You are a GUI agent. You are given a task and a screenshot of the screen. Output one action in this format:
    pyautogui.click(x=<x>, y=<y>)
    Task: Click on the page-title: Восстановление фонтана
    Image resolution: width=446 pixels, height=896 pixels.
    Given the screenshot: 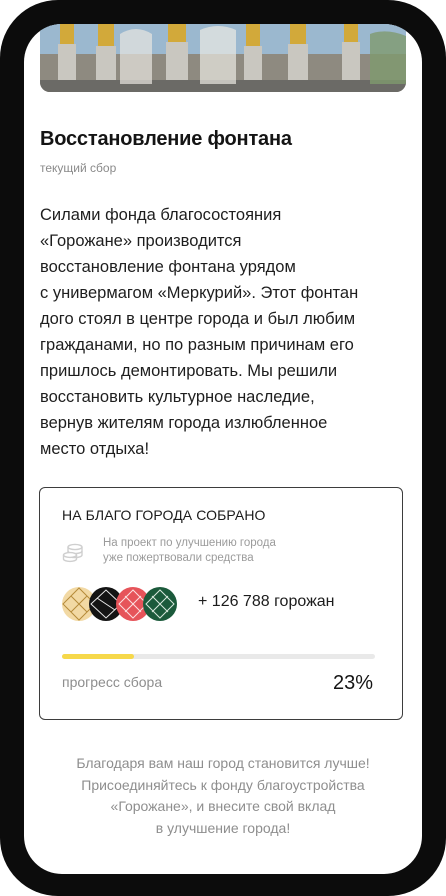 What is the action you would take?
    pyautogui.click(x=166, y=139)
    